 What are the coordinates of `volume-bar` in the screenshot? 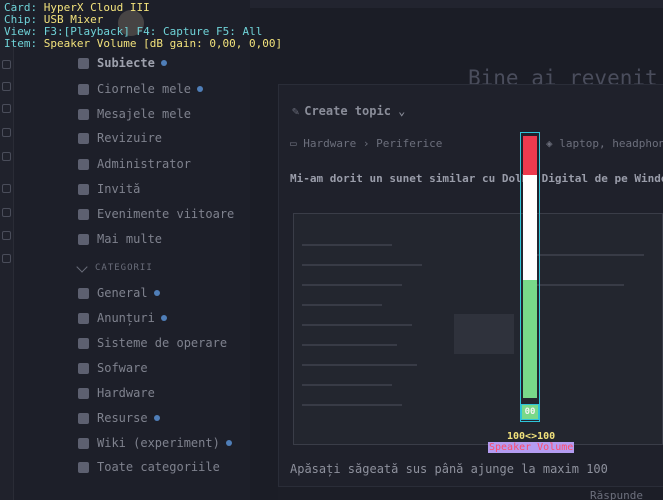 It's located at (530, 267).